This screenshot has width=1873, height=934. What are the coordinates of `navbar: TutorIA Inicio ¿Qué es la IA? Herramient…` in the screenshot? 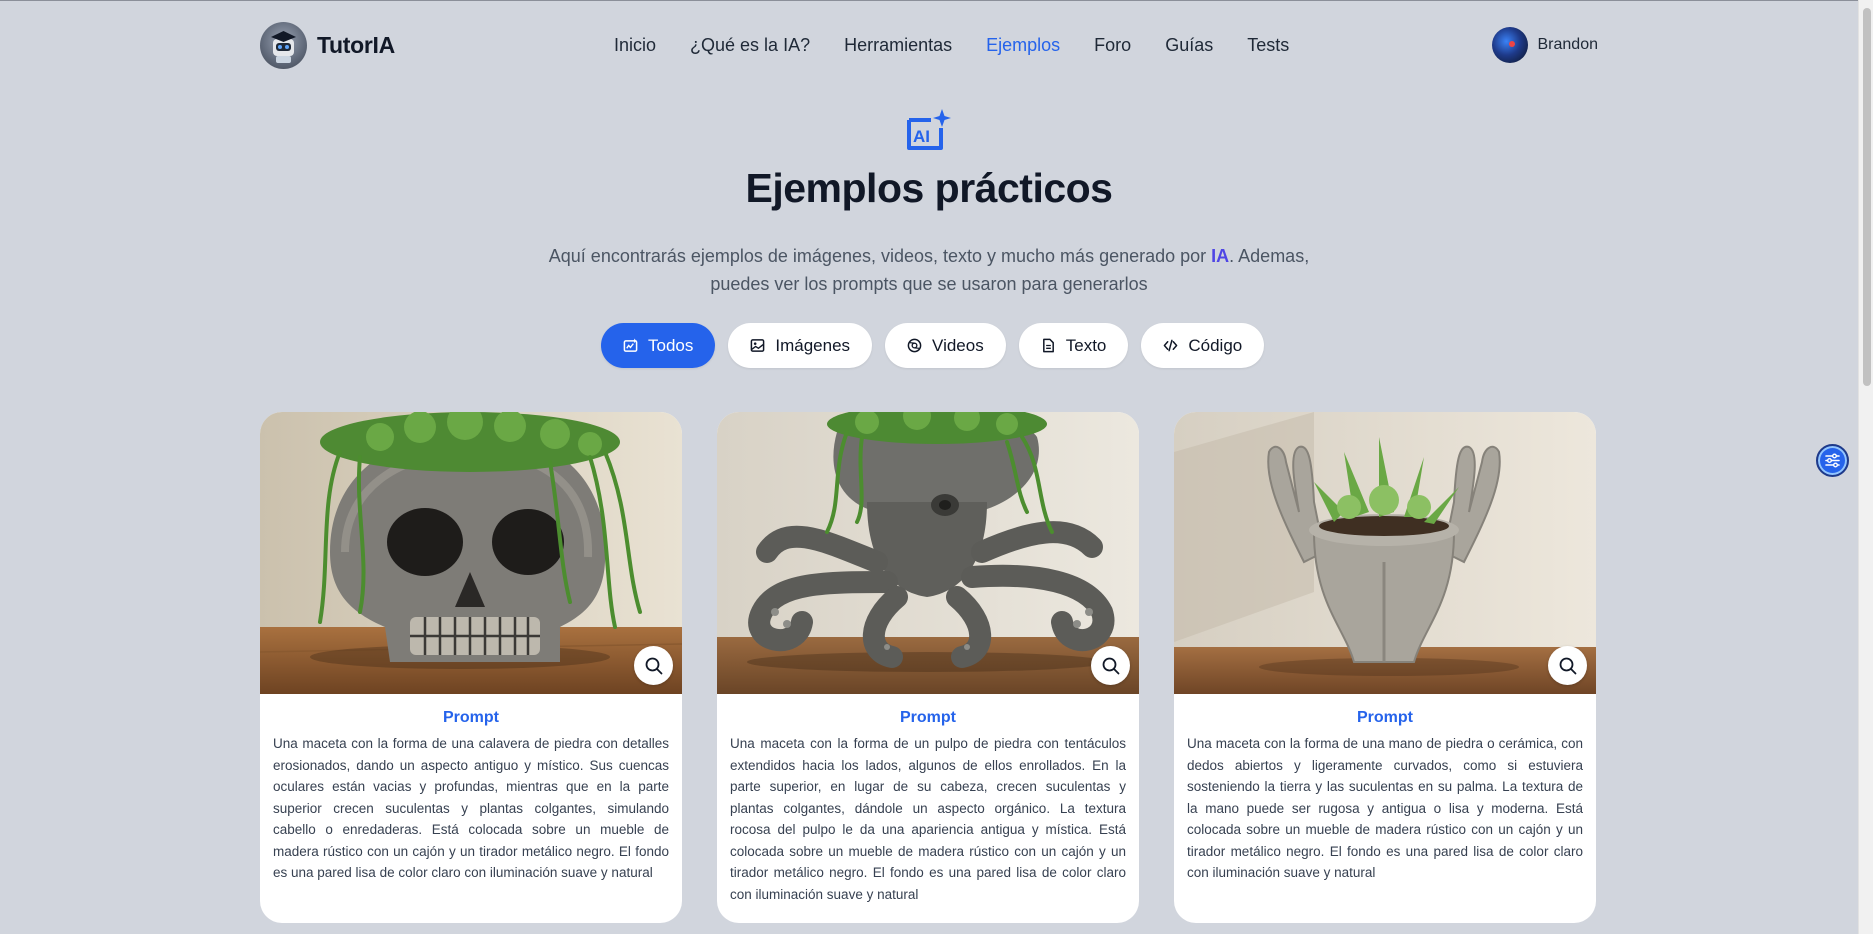 It's located at (929, 45).